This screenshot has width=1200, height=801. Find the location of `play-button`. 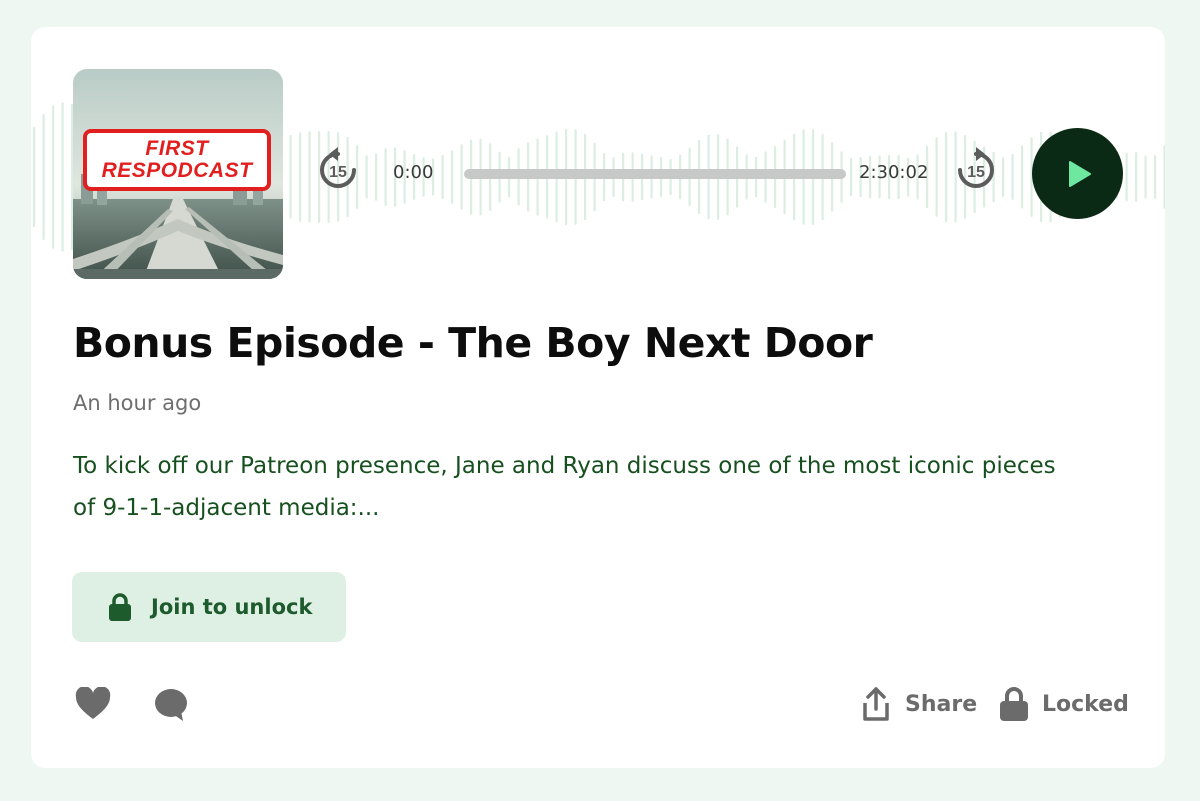

play-button is located at coordinates (1077, 173).